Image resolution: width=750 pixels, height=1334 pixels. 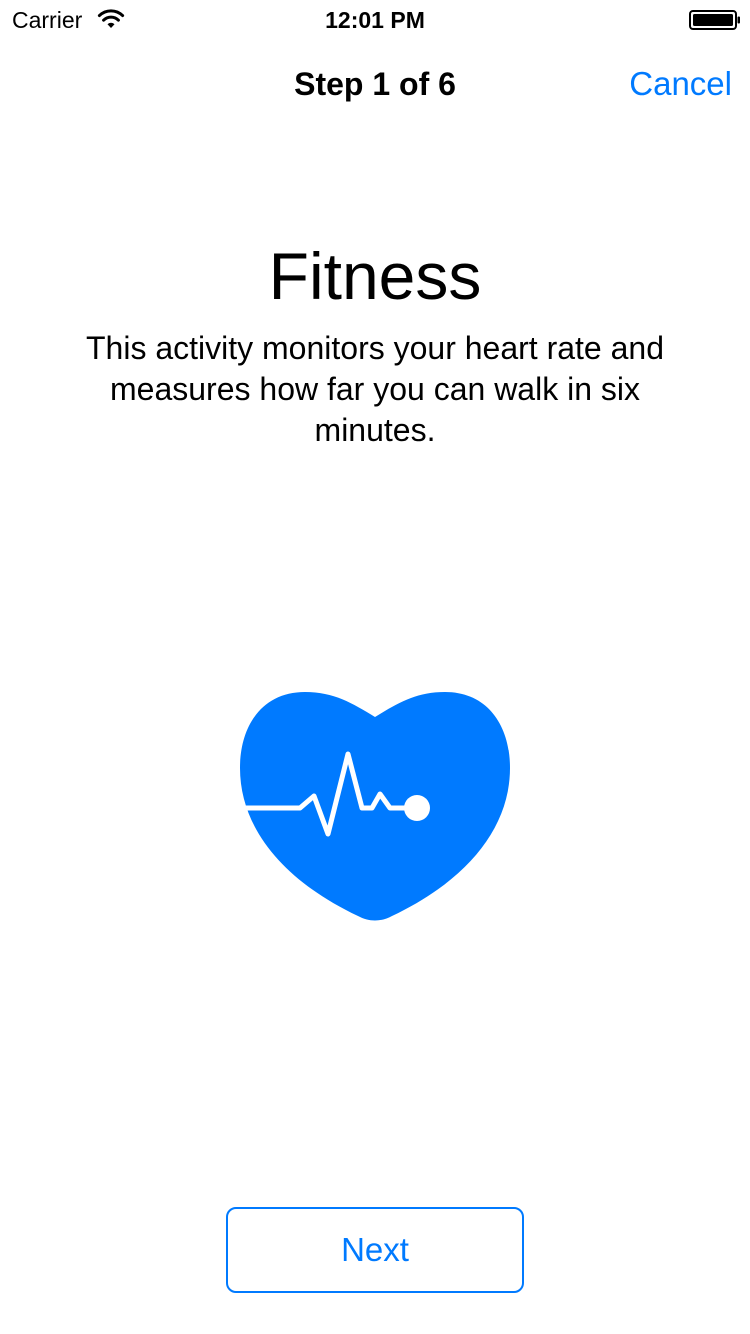 What do you see at coordinates (375, 276) in the screenshot?
I see `page-title: Fitness` at bounding box center [375, 276].